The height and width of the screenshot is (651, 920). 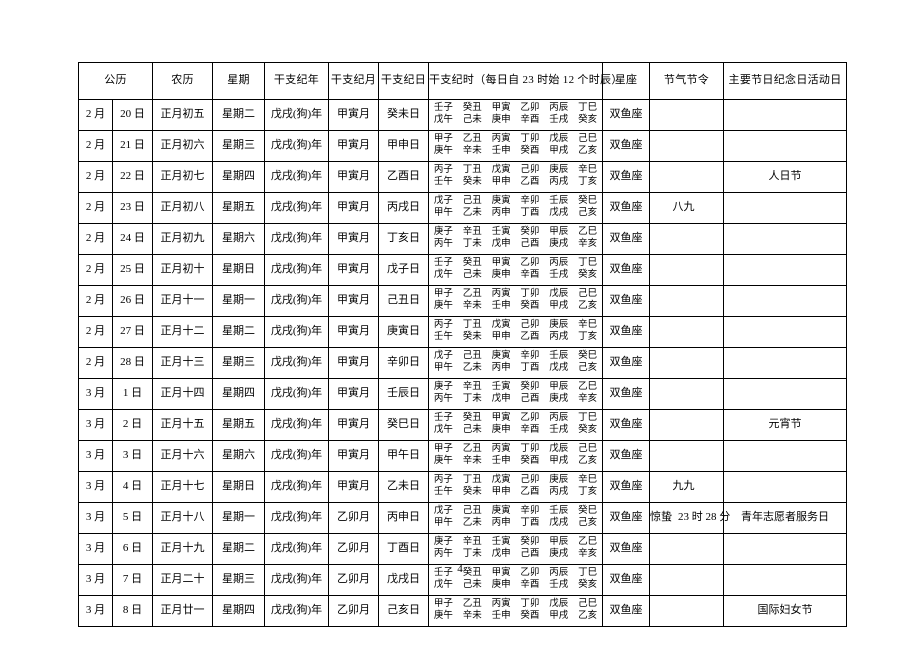 I want to click on cell-solar-day: 1 日, so click(x=132, y=394).